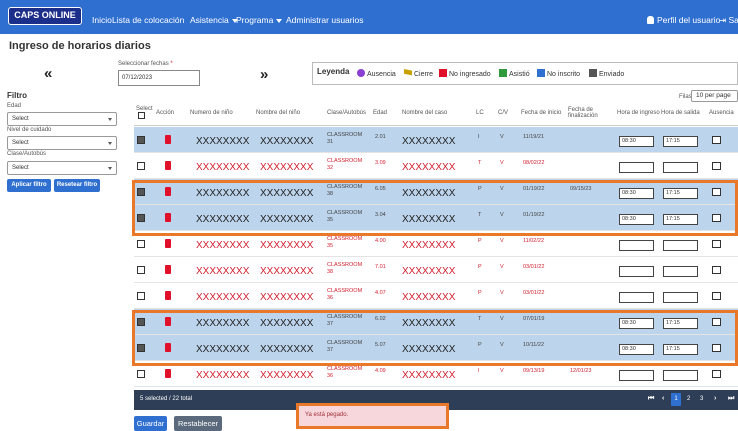 Image resolution: width=738 pixels, height=431 pixels. I want to click on guardar-button: Guardar, so click(150, 423).